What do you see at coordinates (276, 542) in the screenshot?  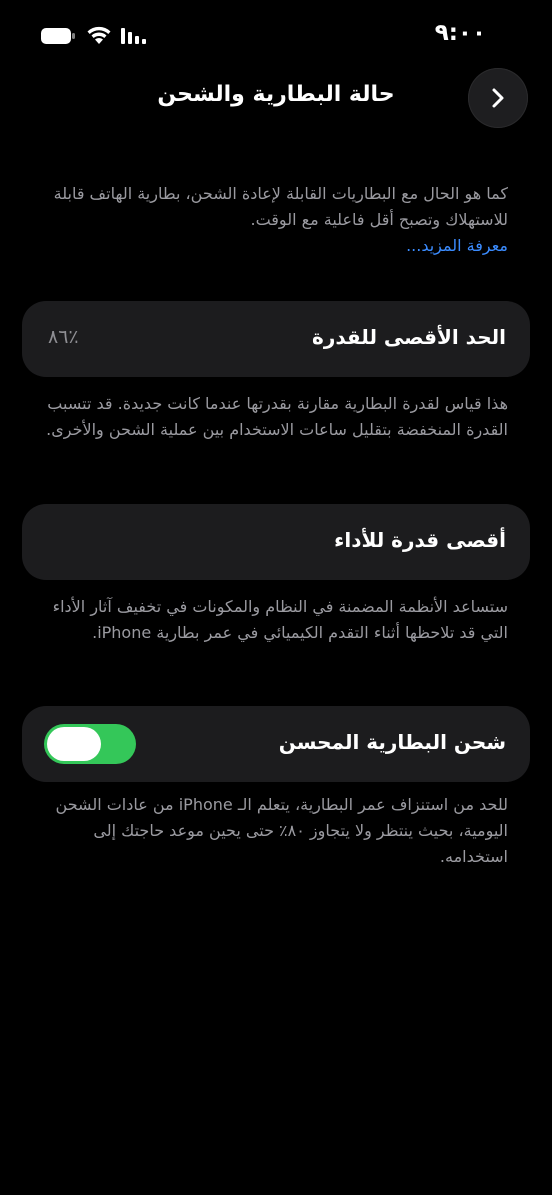 I see `peak-performance-row: أقصى قدرة للأداء` at bounding box center [276, 542].